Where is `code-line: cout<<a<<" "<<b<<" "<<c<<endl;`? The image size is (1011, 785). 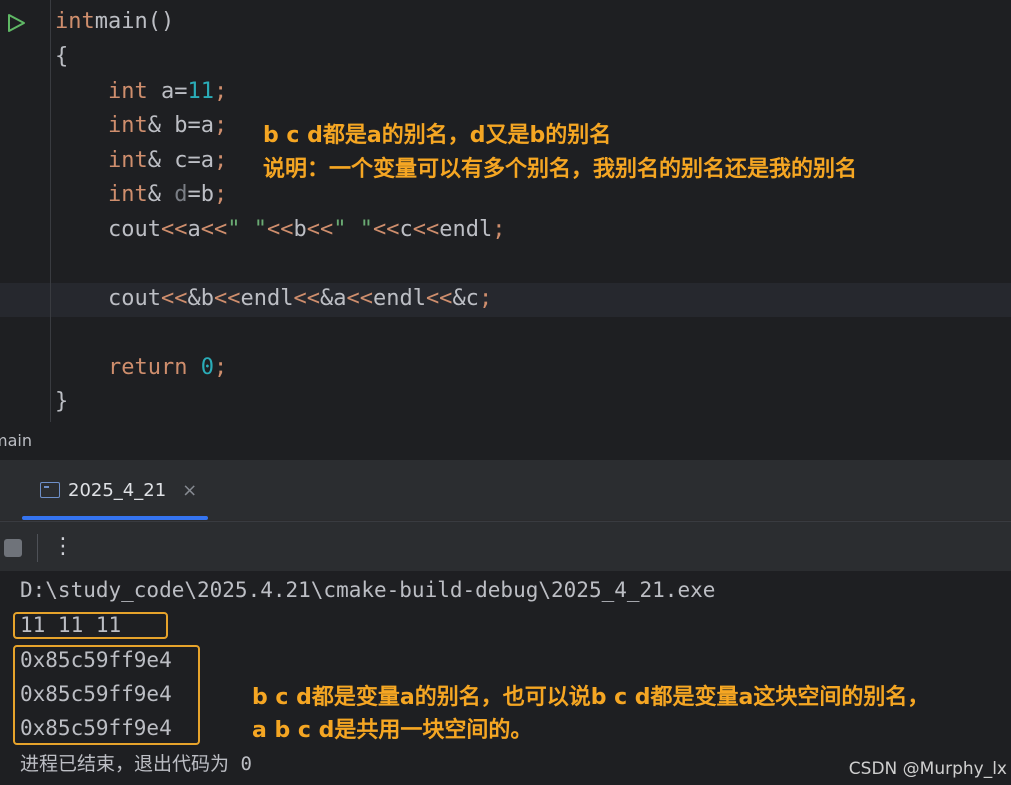 code-line: cout<<a<<" "<<b<<" "<<c<<endl; is located at coordinates (280, 229).